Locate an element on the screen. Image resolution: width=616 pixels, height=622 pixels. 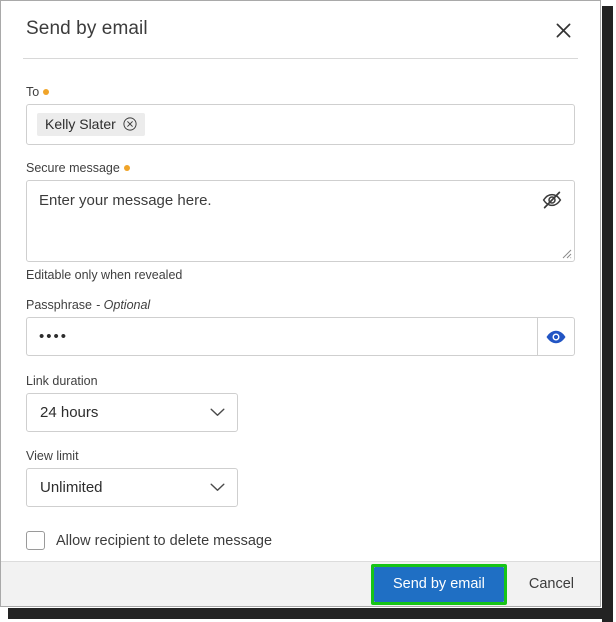
send-by-email-button: Send by email is located at coordinates (438, 584).